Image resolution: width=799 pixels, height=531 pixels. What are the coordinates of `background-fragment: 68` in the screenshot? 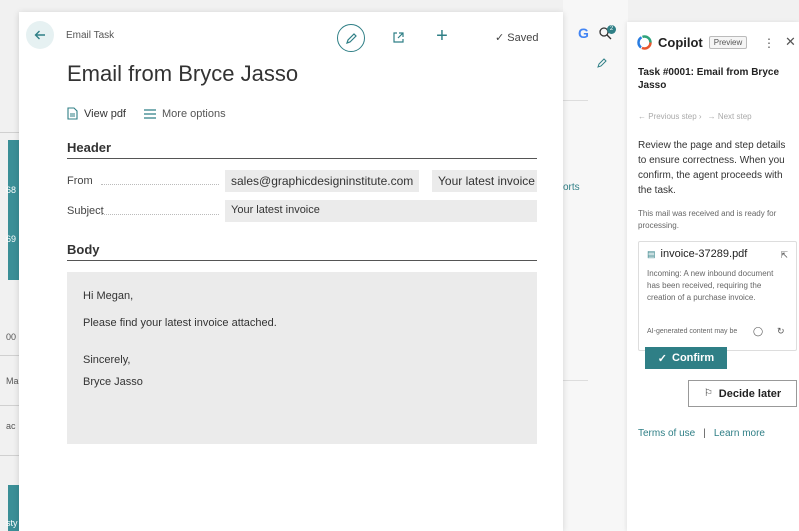 It's located at (11, 190).